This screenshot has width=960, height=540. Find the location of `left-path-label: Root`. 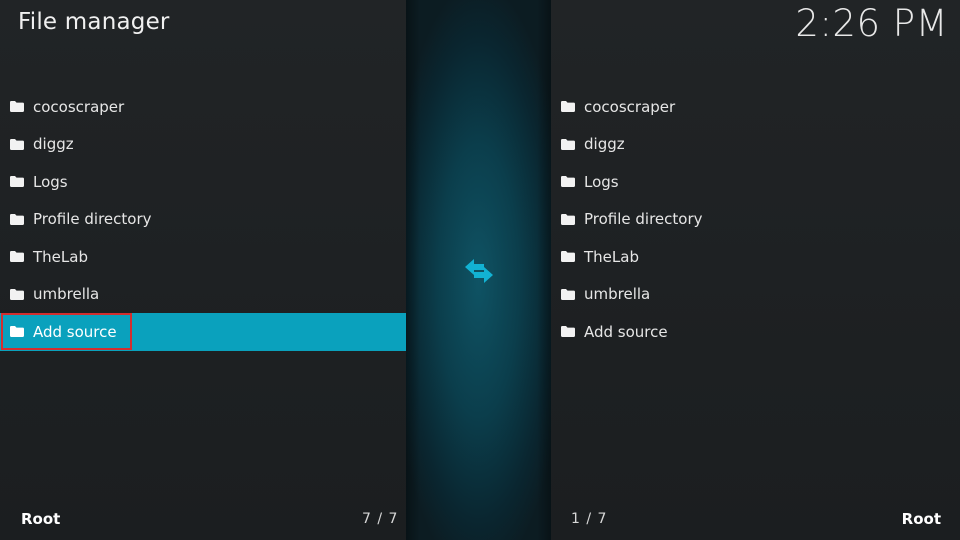

left-path-label: Root is located at coordinates (41, 519).